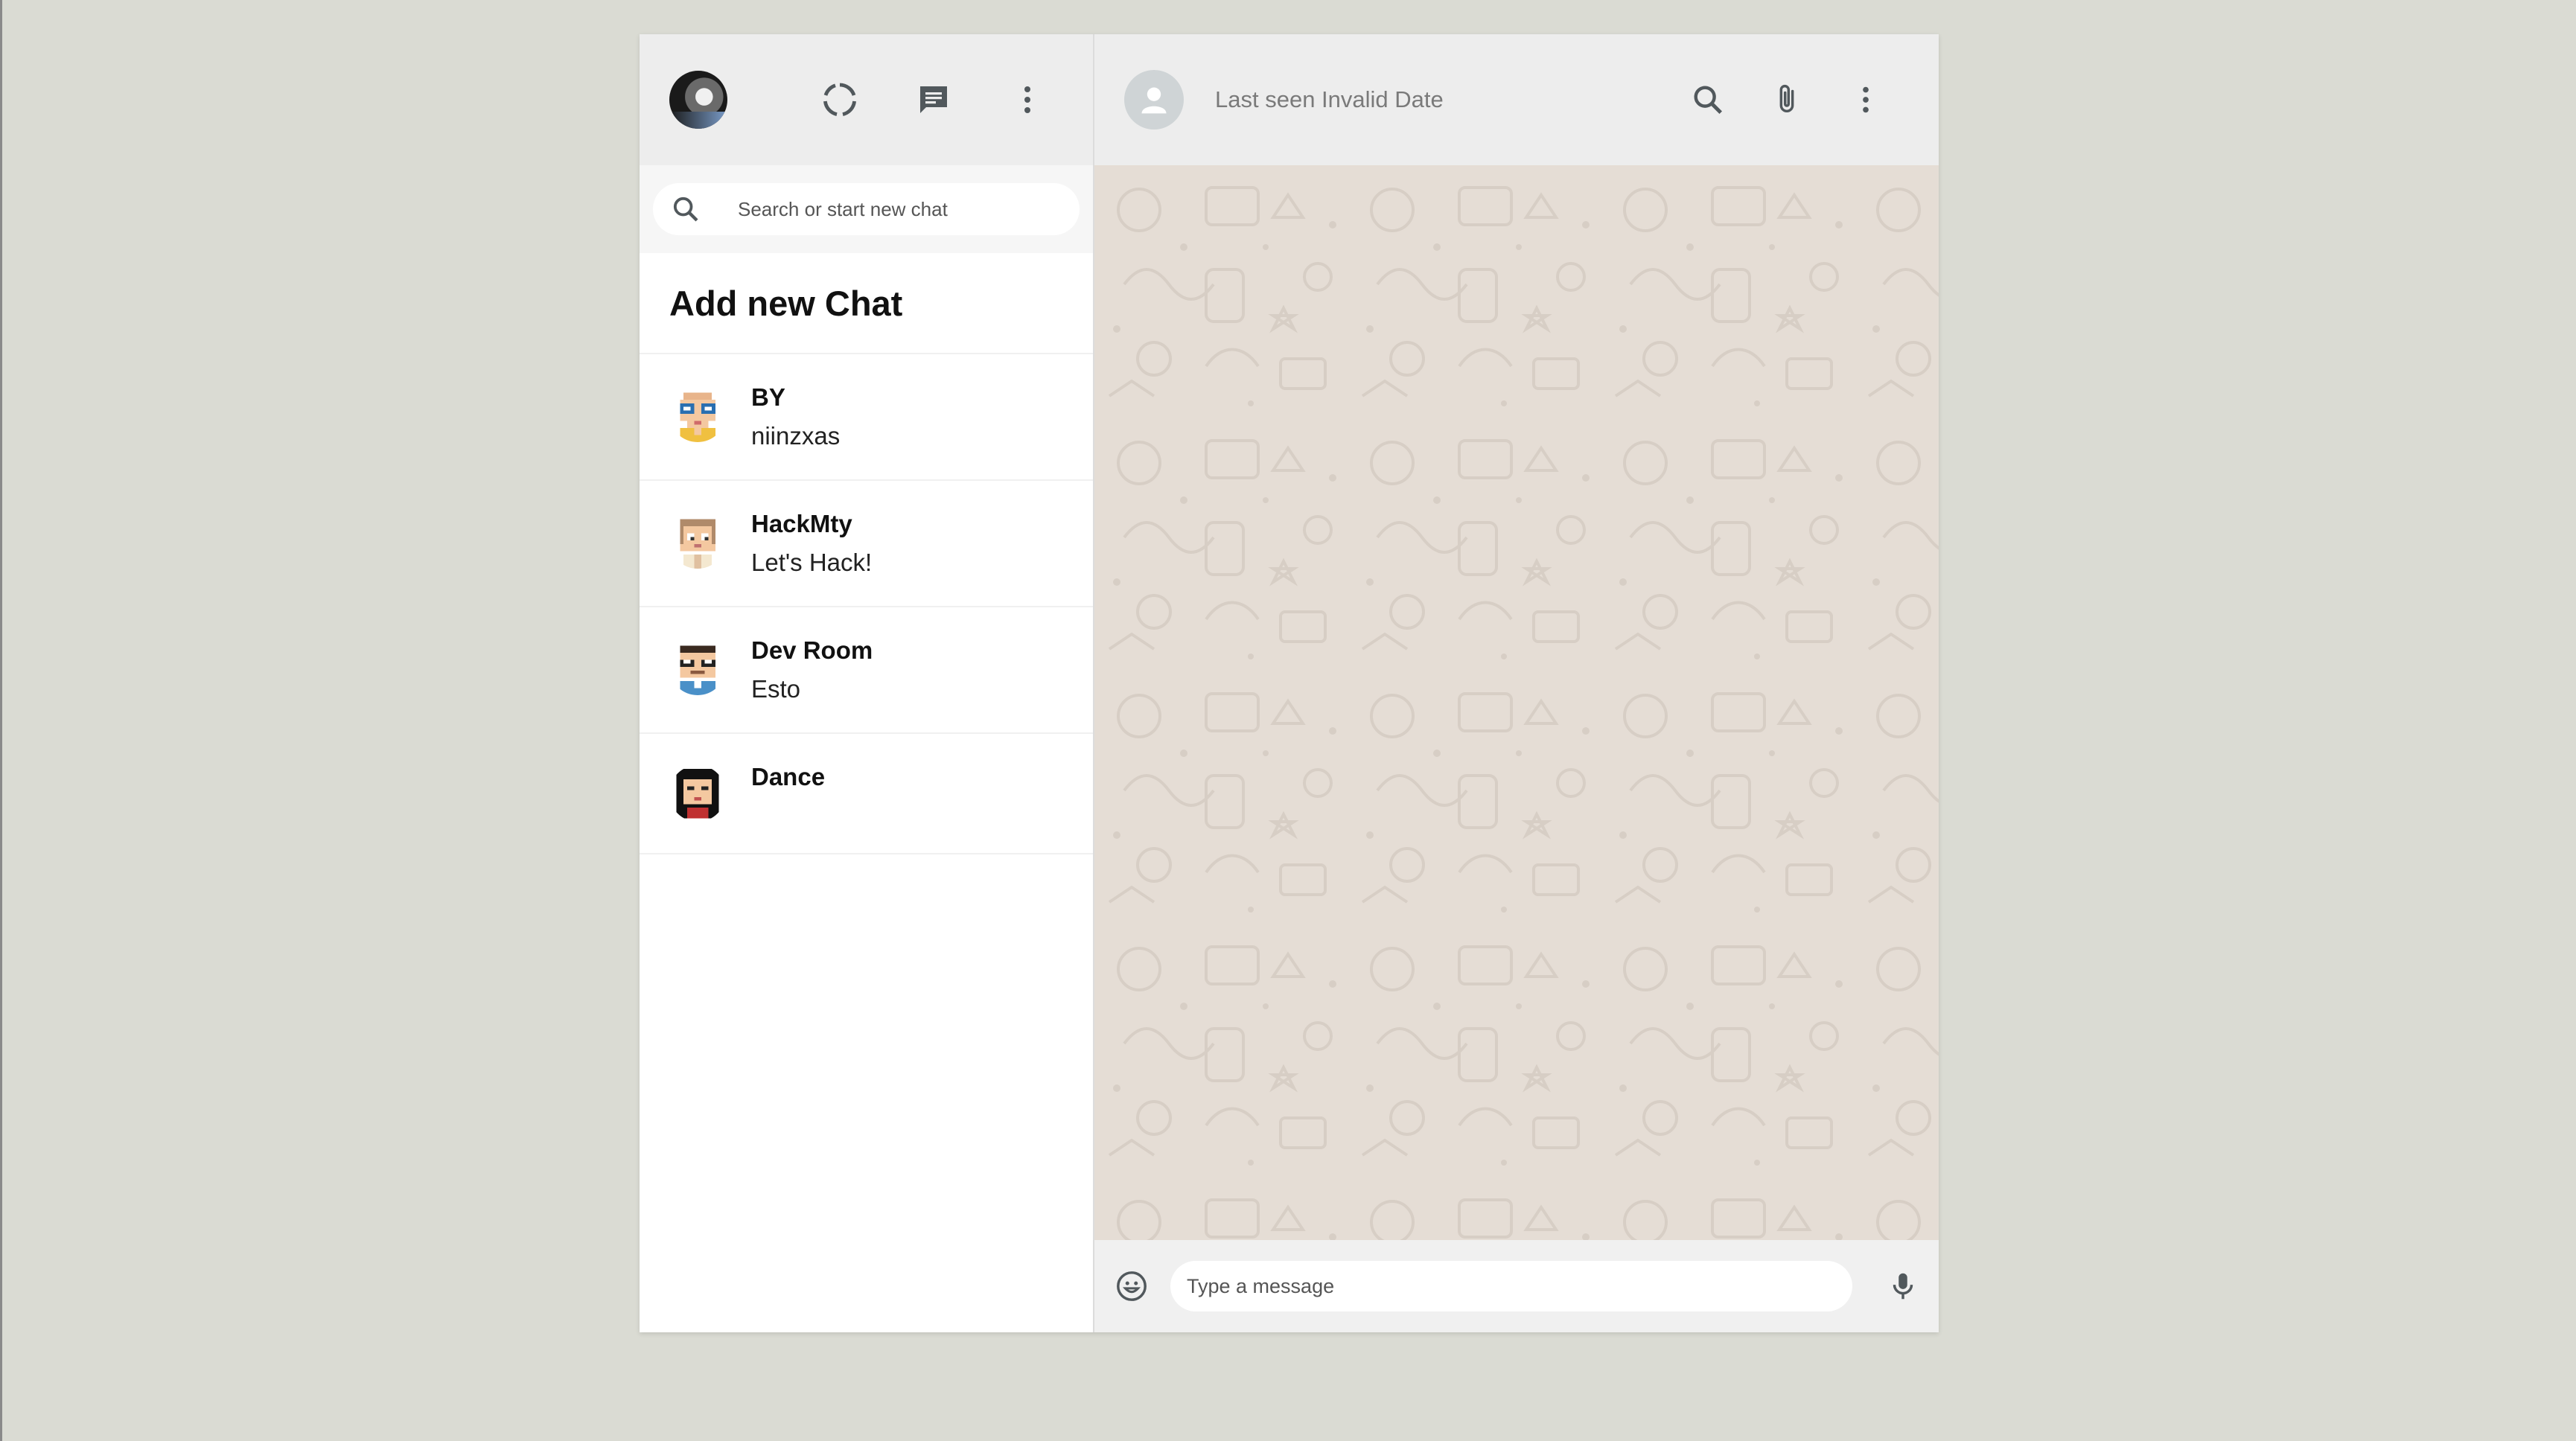 This screenshot has width=2576, height=1441. Describe the element at coordinates (866, 417) in the screenshot. I see `chat-list-item: BY niinzxas` at that location.